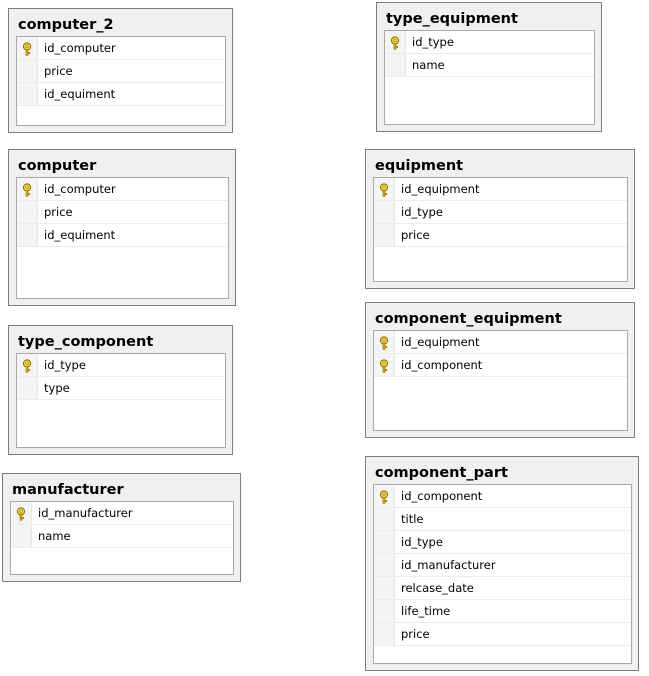  Describe the element at coordinates (468, 319) in the screenshot. I see `table-title: component_equipment` at that location.